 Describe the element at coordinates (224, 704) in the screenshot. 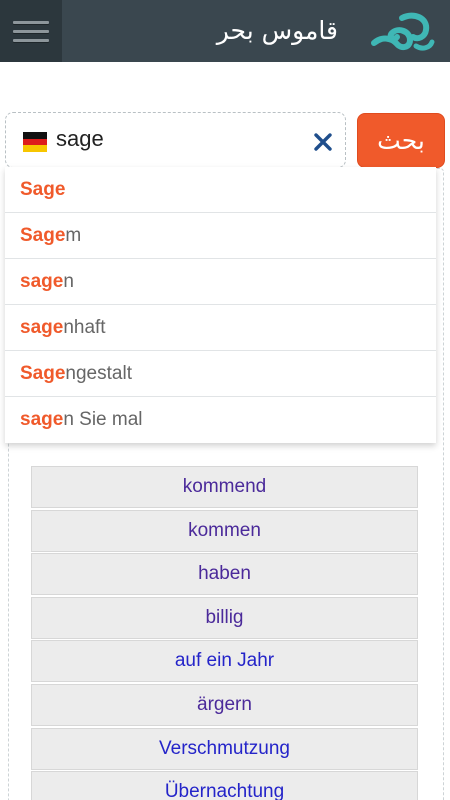

I see `word-link: ärgern` at that location.